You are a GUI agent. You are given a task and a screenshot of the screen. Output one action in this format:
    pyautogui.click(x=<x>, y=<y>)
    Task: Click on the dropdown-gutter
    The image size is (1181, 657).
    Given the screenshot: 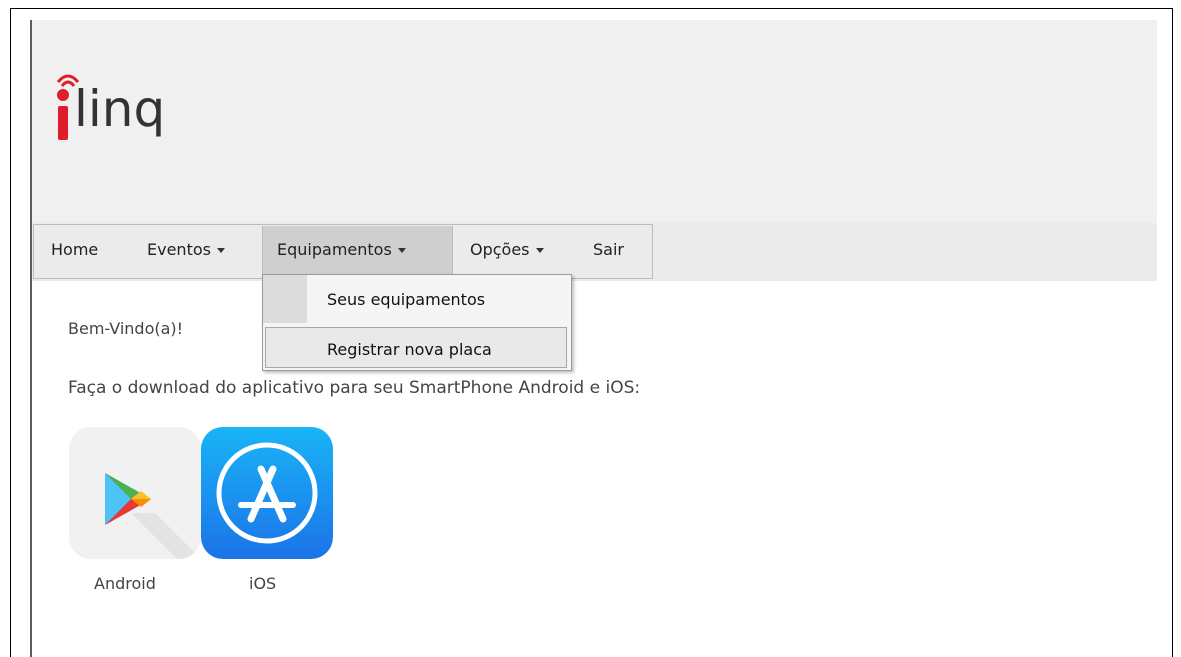 What is the action you would take?
    pyautogui.click(x=285, y=299)
    